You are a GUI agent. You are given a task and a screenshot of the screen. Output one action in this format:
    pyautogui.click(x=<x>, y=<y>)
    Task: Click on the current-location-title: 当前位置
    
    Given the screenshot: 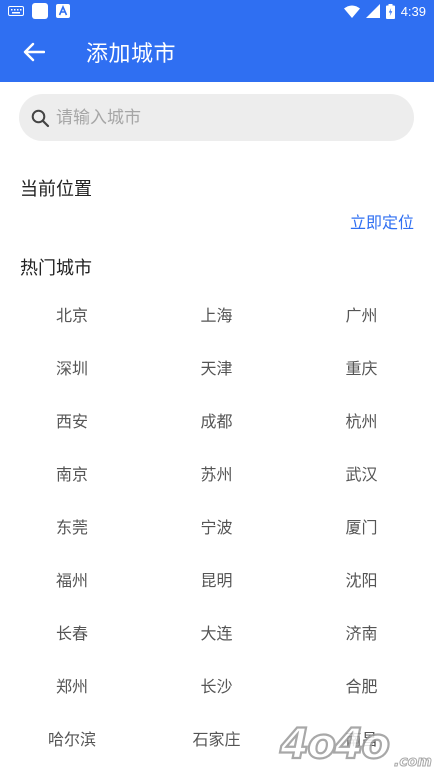 What is the action you would take?
    pyautogui.click(x=56, y=189)
    